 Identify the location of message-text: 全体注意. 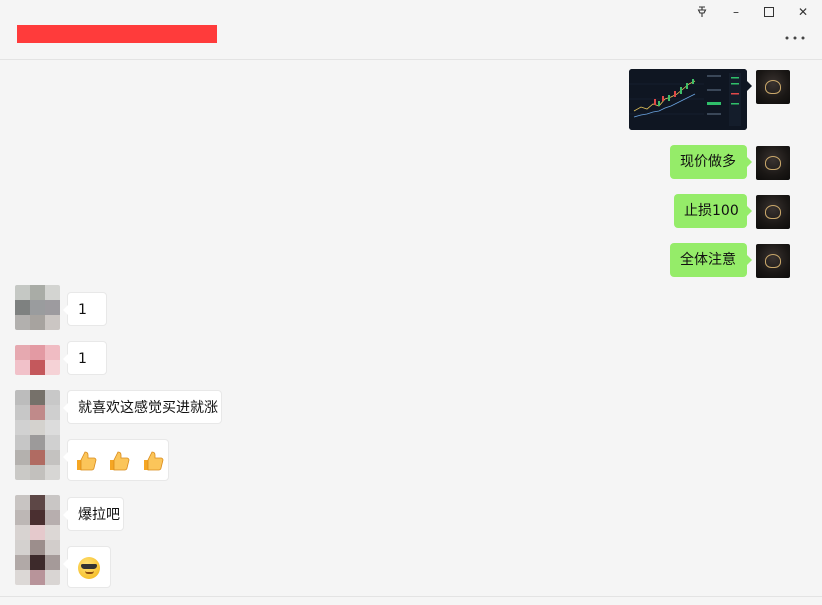
(708, 260).